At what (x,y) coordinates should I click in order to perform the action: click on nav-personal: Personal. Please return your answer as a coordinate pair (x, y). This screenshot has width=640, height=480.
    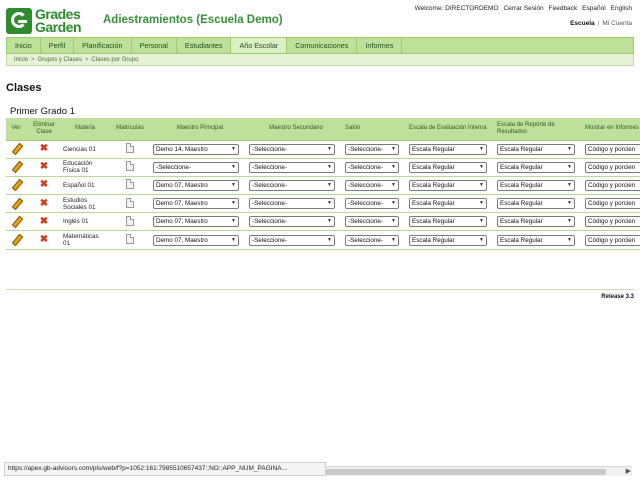
    Looking at the image, I should click on (154, 45).